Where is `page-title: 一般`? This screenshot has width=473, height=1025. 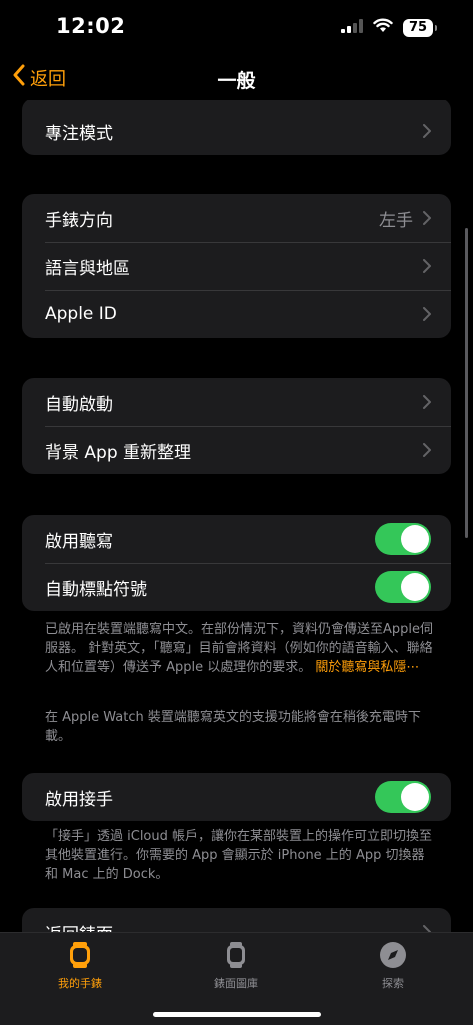 page-title: 一般 is located at coordinates (236, 81).